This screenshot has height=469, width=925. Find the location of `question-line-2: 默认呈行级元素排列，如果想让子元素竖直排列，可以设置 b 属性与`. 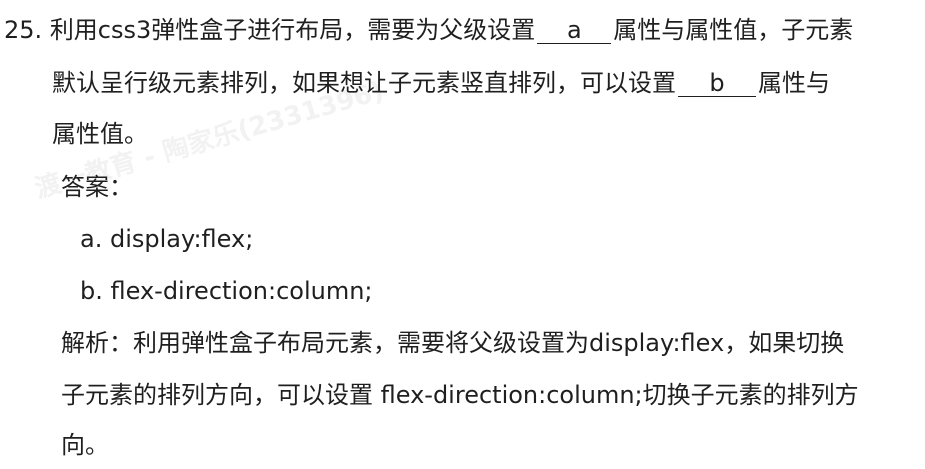

question-line-2: 默认呈行级元素排列，如果想让子元素竖直排列，可以设置 b 属性与 is located at coordinates (441, 83).